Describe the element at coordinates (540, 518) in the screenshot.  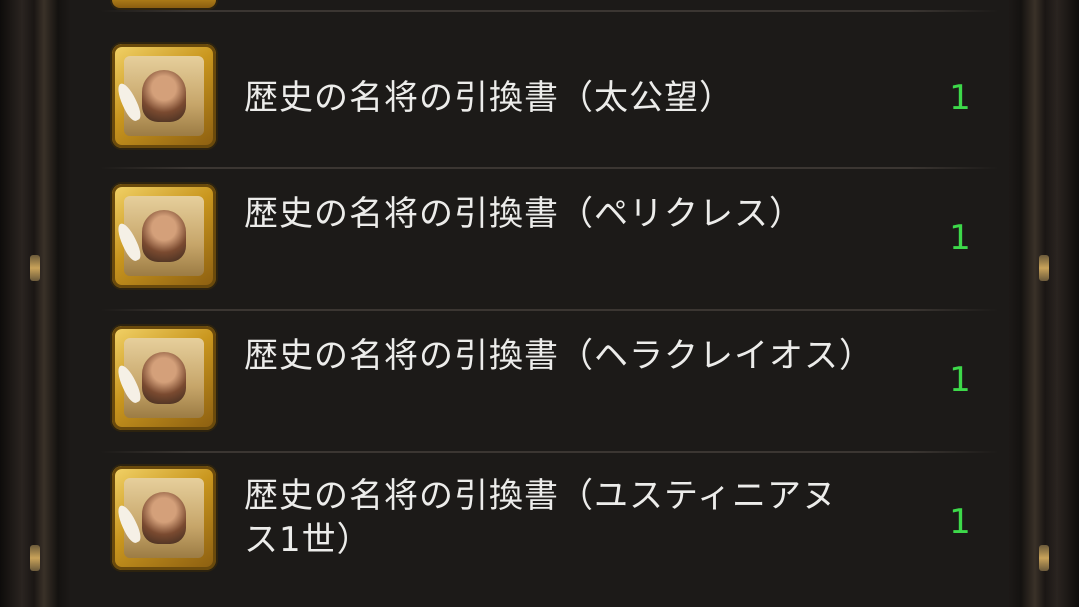
I see `item-name: 歴史の名将の引換書（ユスティニアヌス1世）` at that location.